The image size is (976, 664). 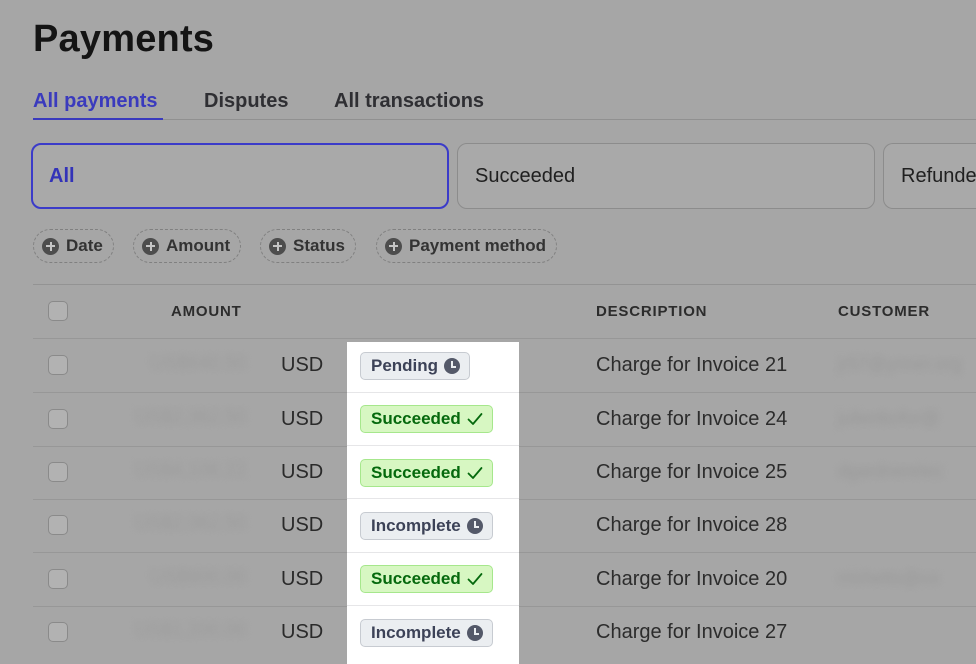 What do you see at coordinates (891, 471) in the screenshot?
I see `customer-email: dgardnerelec` at bounding box center [891, 471].